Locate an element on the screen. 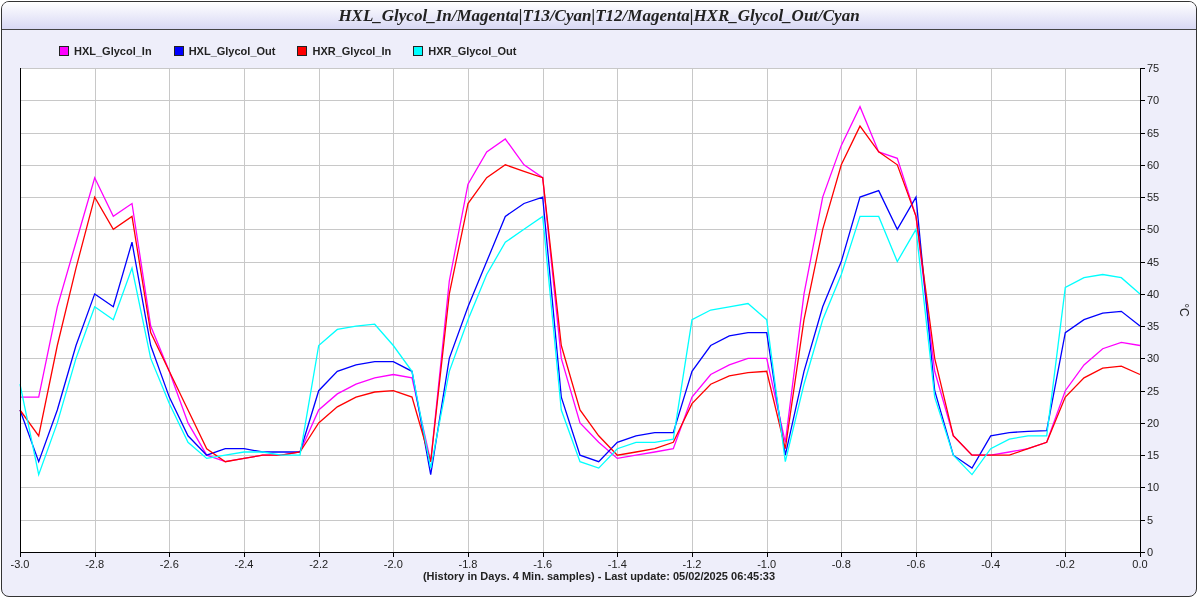 The width and height of the screenshot is (1200, 600). x-tick-label: -2.8 is located at coordinates (95, 564).